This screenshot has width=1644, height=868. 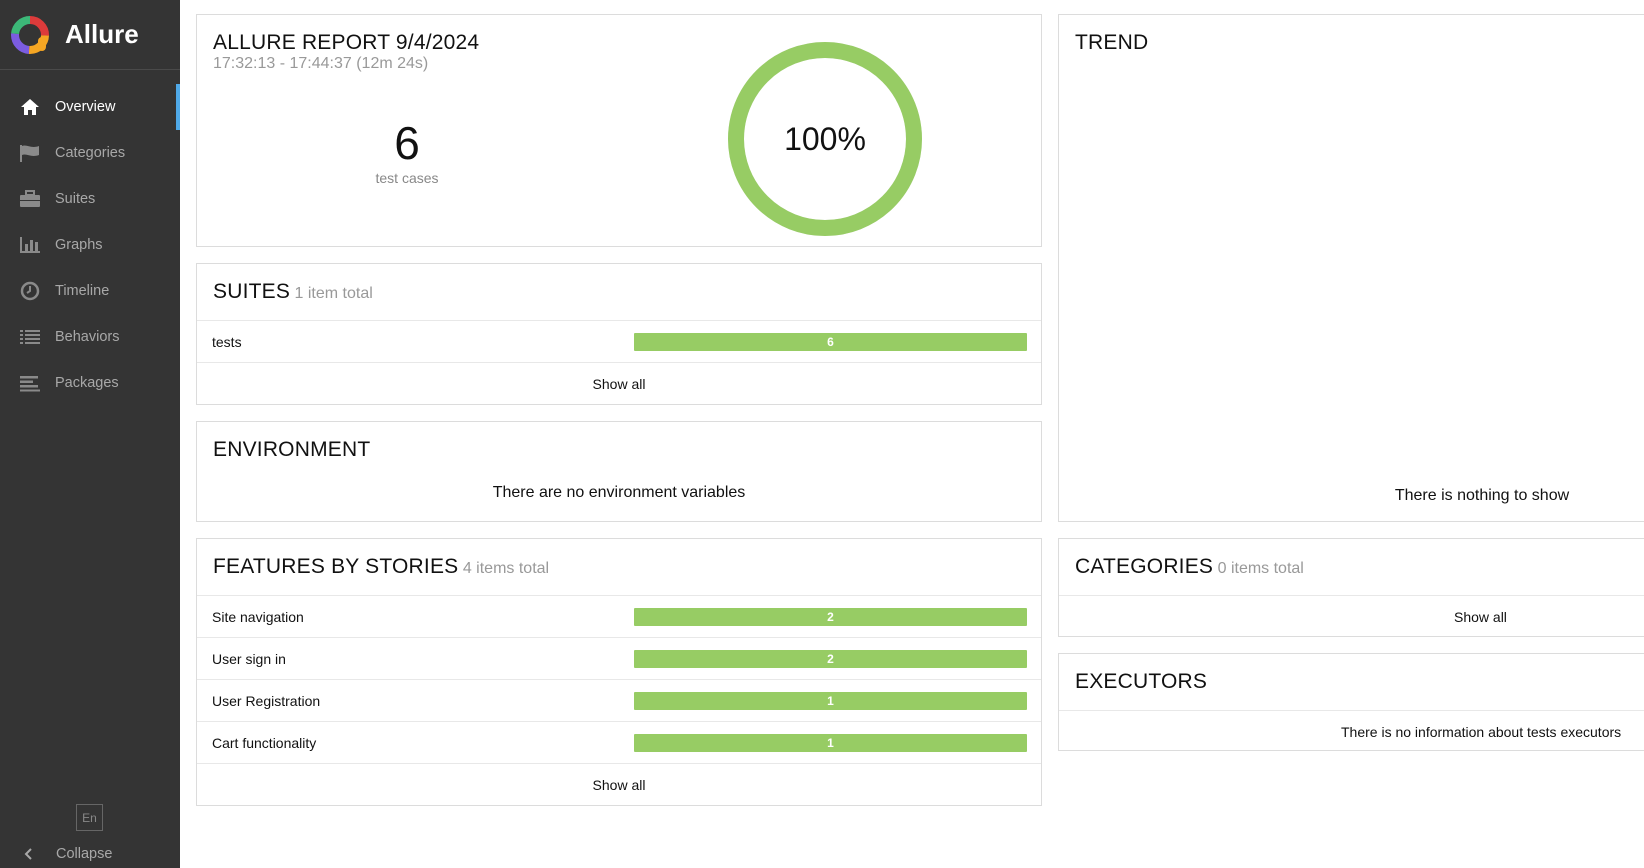 What do you see at coordinates (321, 63) in the screenshot?
I see `report-time-range: 17:32:13 - 17:44:37 (12m 24s)` at bounding box center [321, 63].